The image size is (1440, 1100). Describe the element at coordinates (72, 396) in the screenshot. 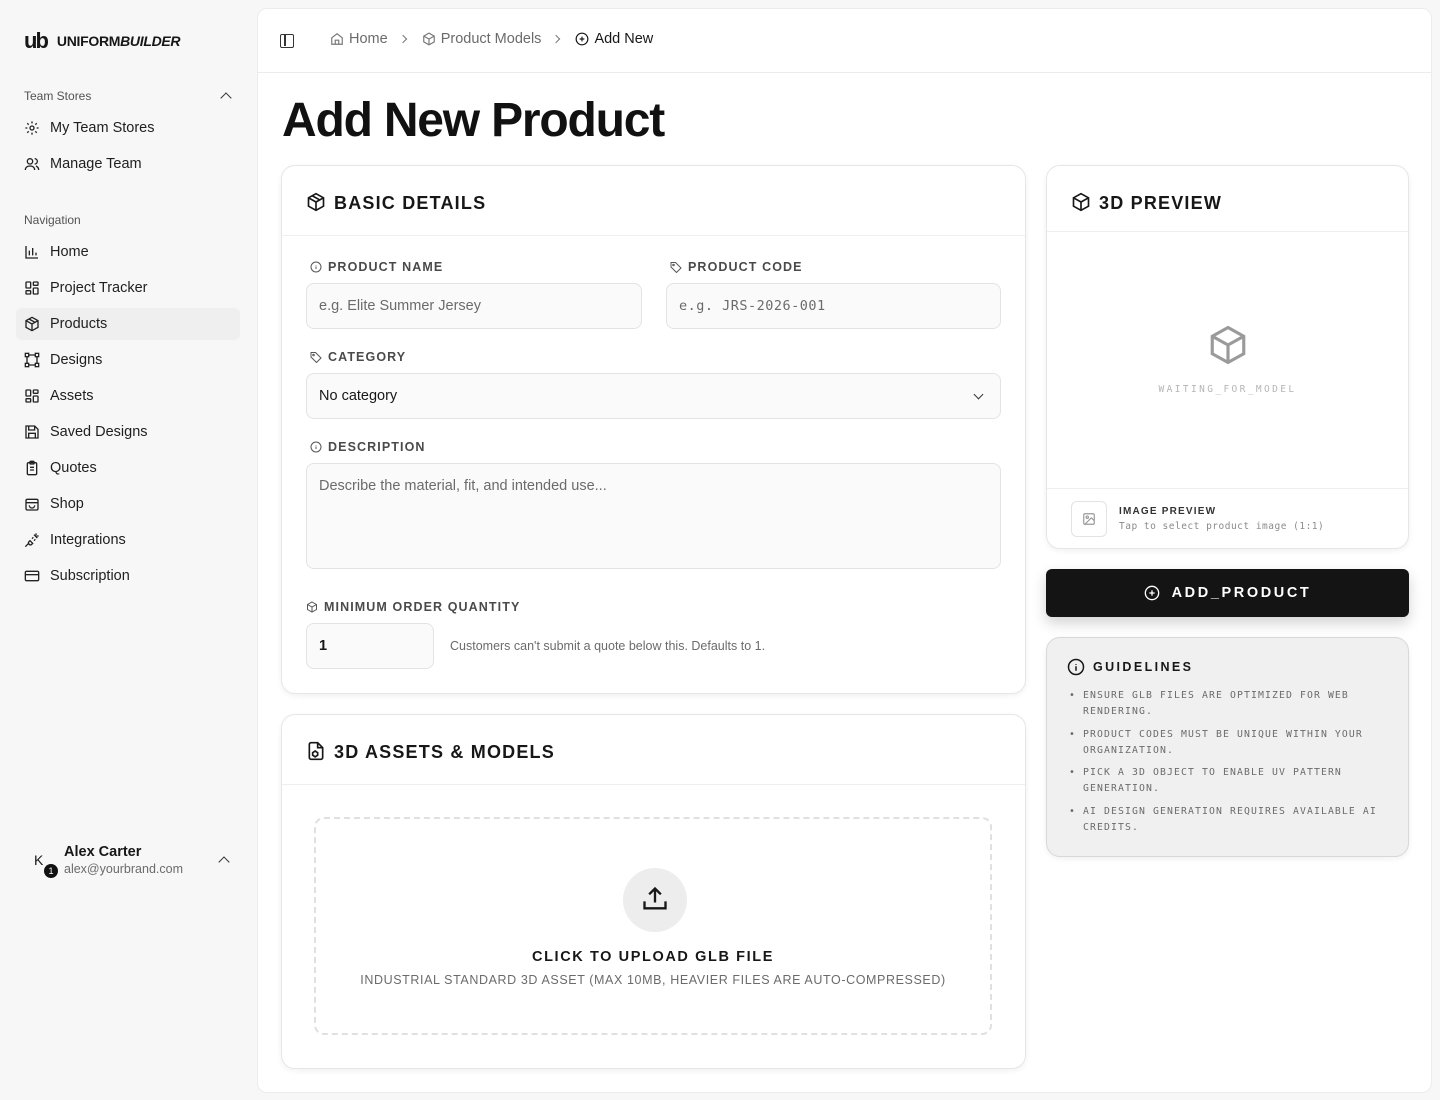

I see `sidebar-item-label: Assets` at that location.